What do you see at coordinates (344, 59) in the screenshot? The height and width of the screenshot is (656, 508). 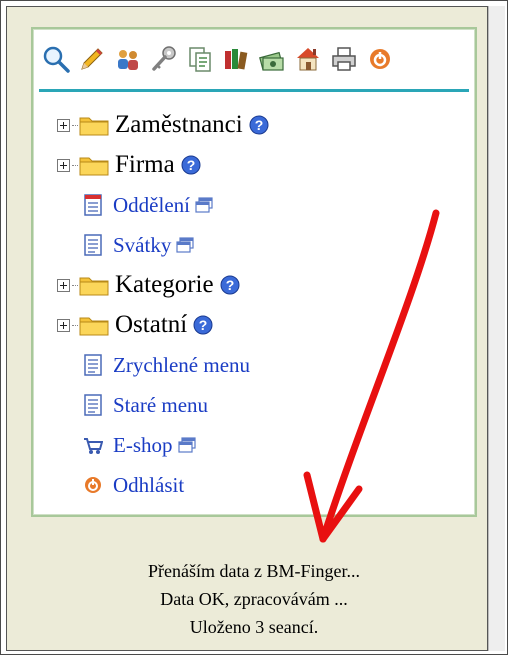 I see `printer-icon` at bounding box center [344, 59].